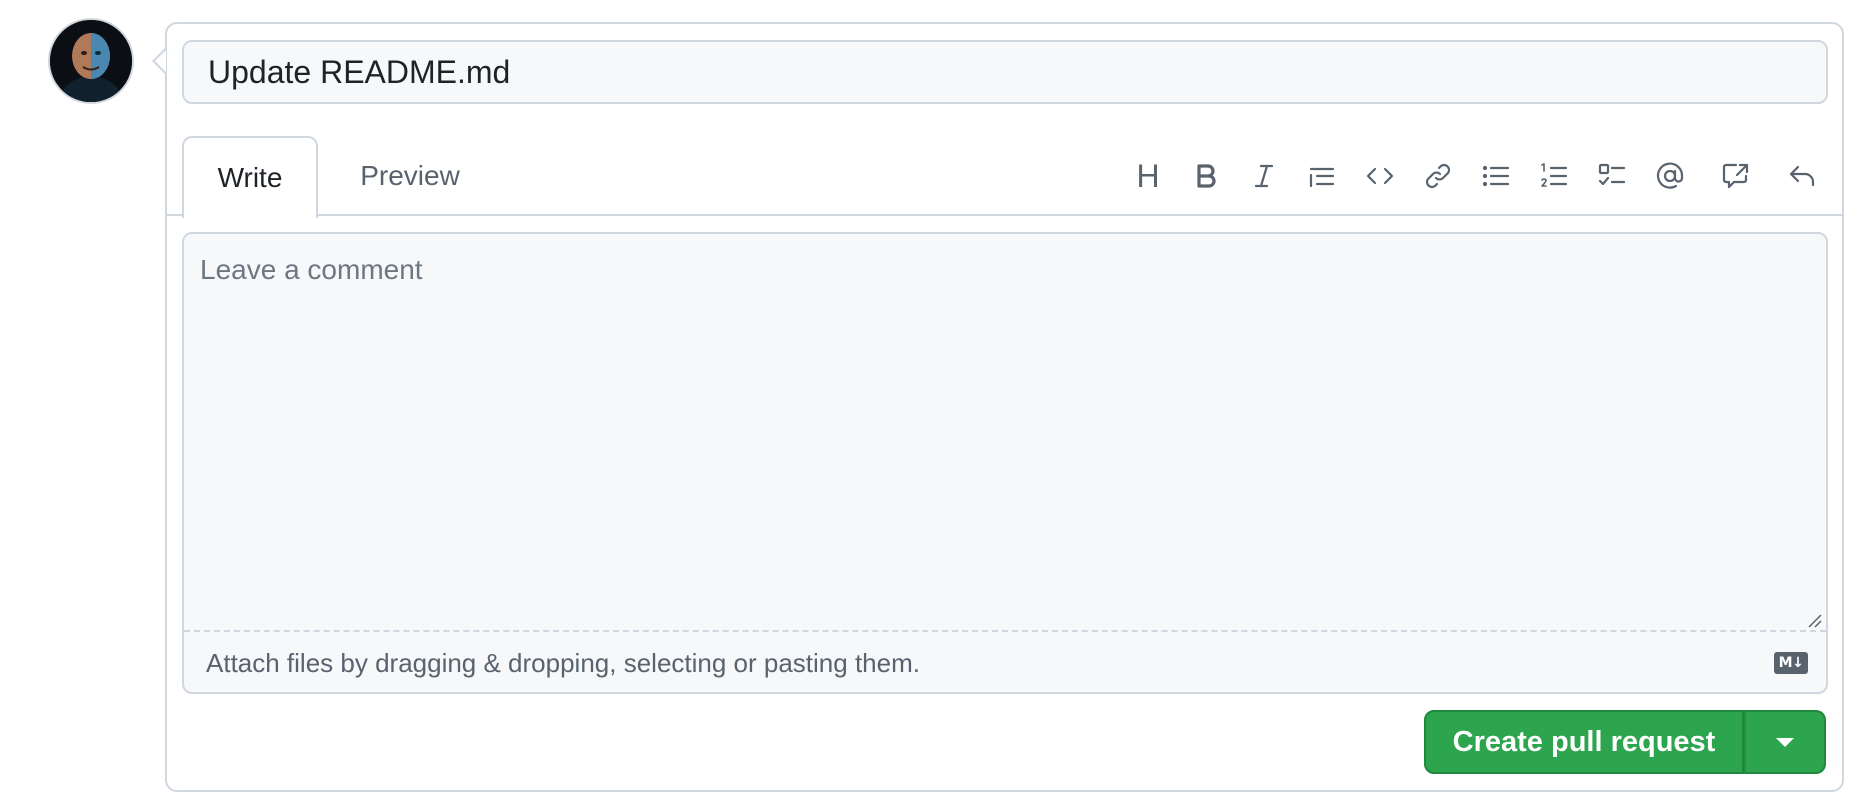 This screenshot has width=1868, height=806. I want to click on quote-icon, so click(1322, 177).